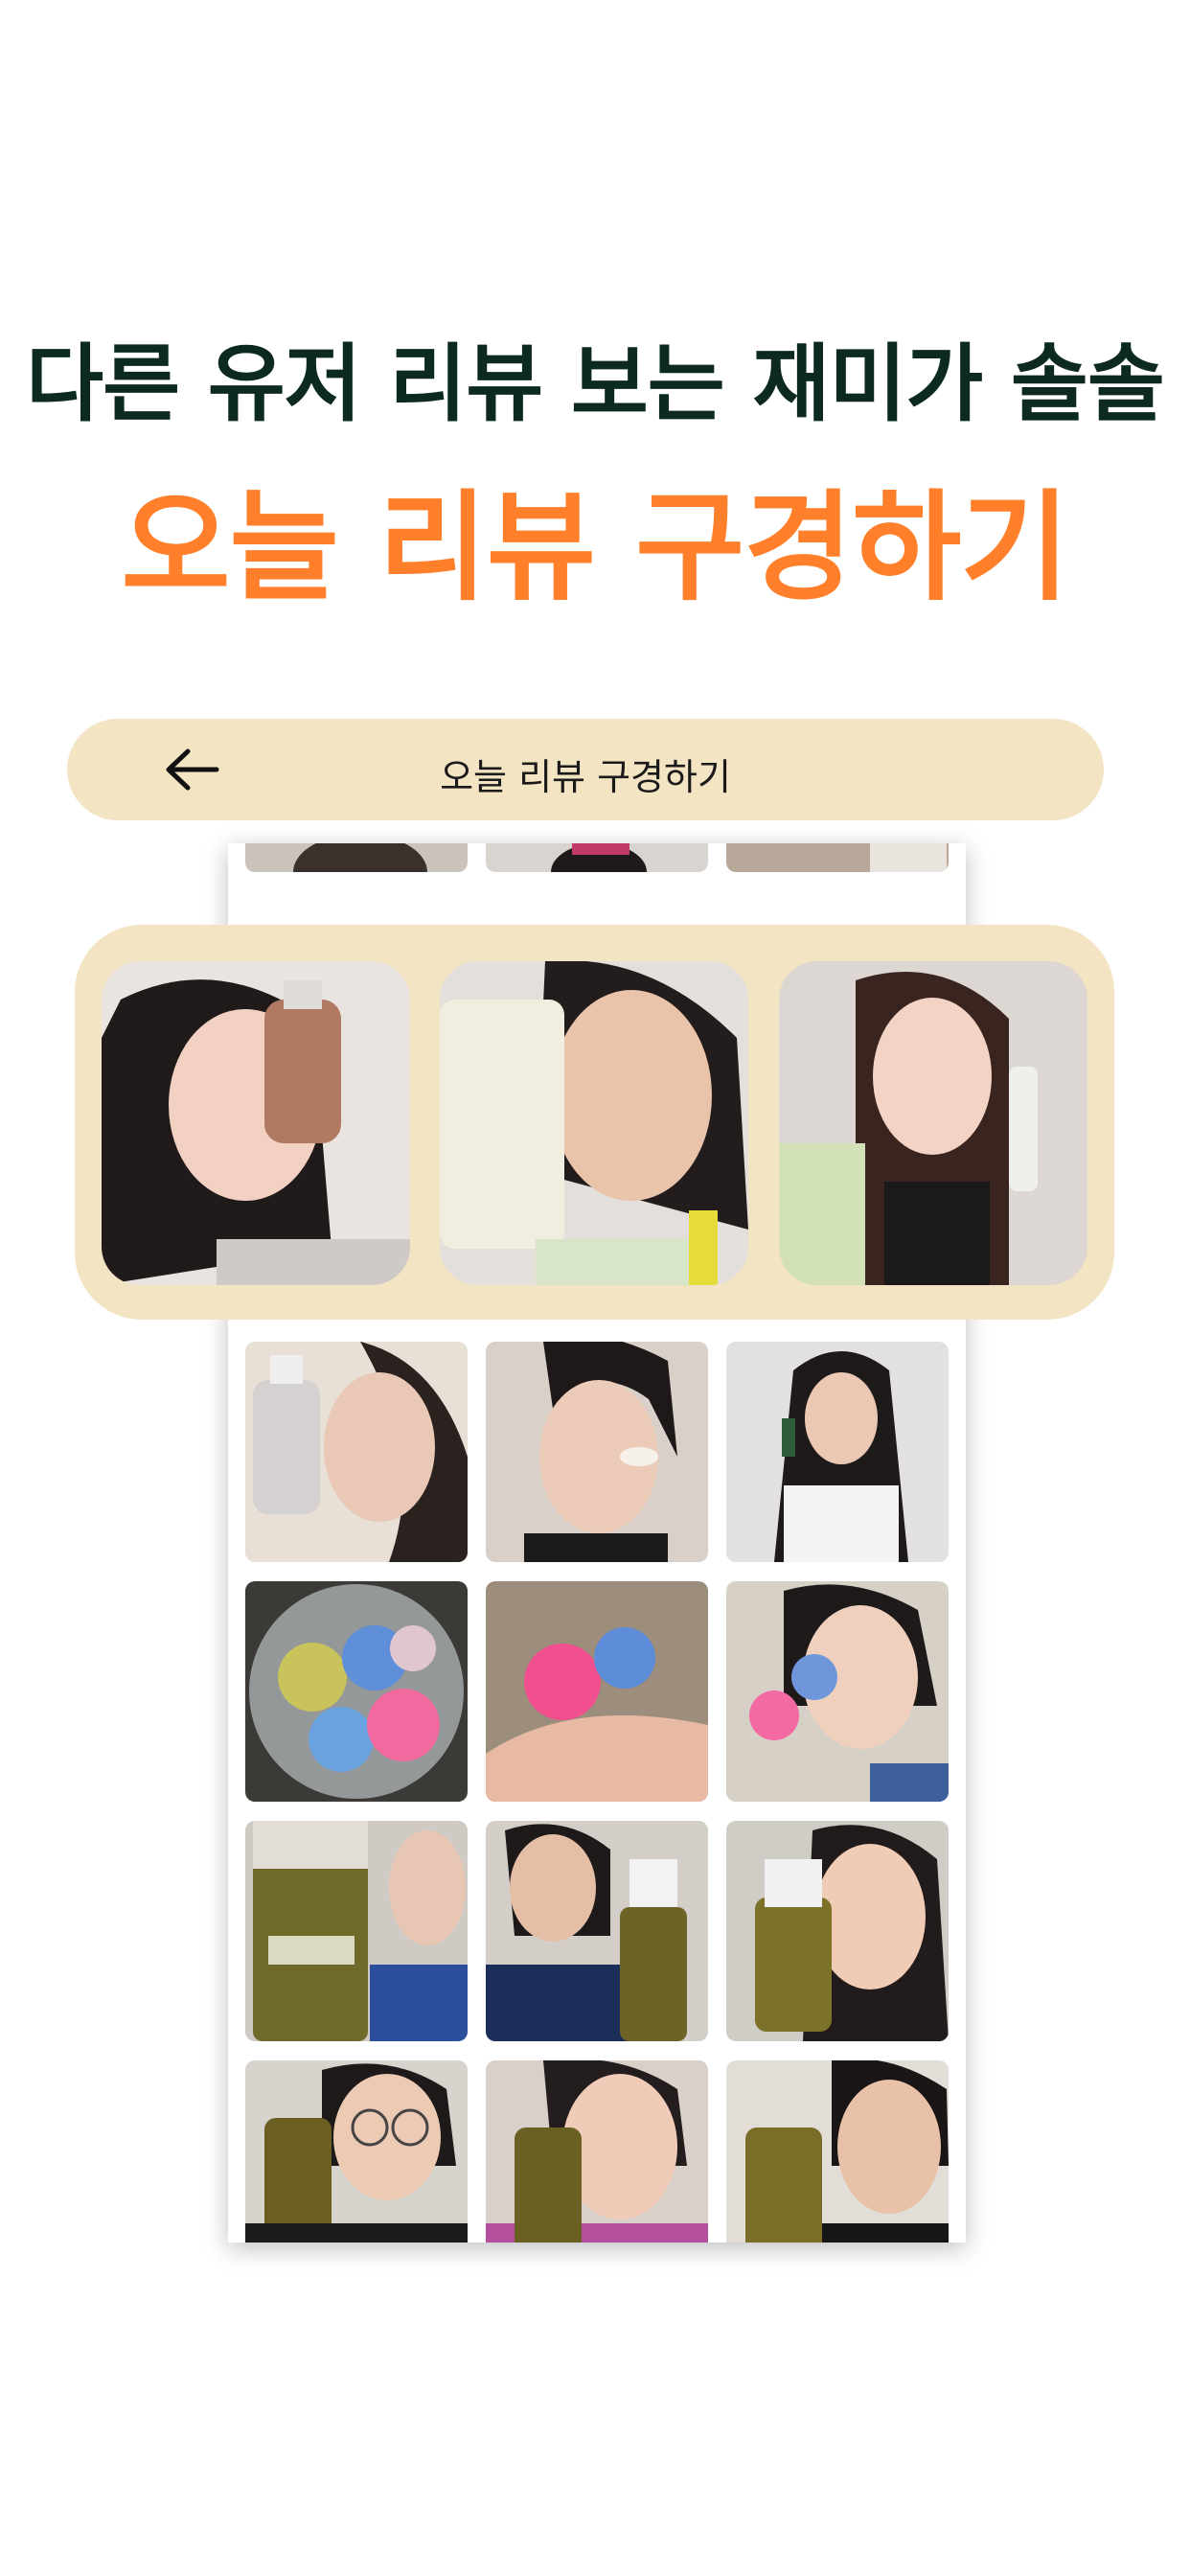  Describe the element at coordinates (595, 548) in the screenshot. I see `promo-headline-line2: 오늘 리뷰 구경하기` at that location.